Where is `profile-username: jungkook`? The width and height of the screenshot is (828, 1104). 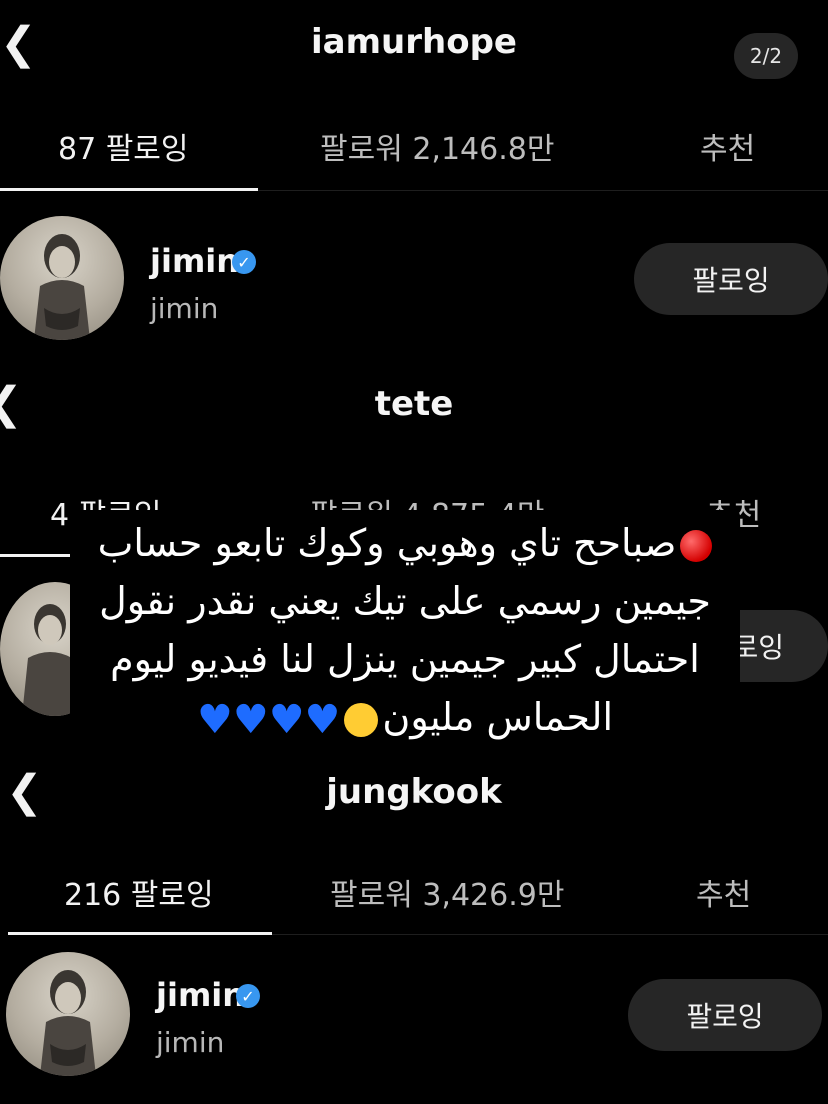 profile-username: jungkook is located at coordinates (414, 792).